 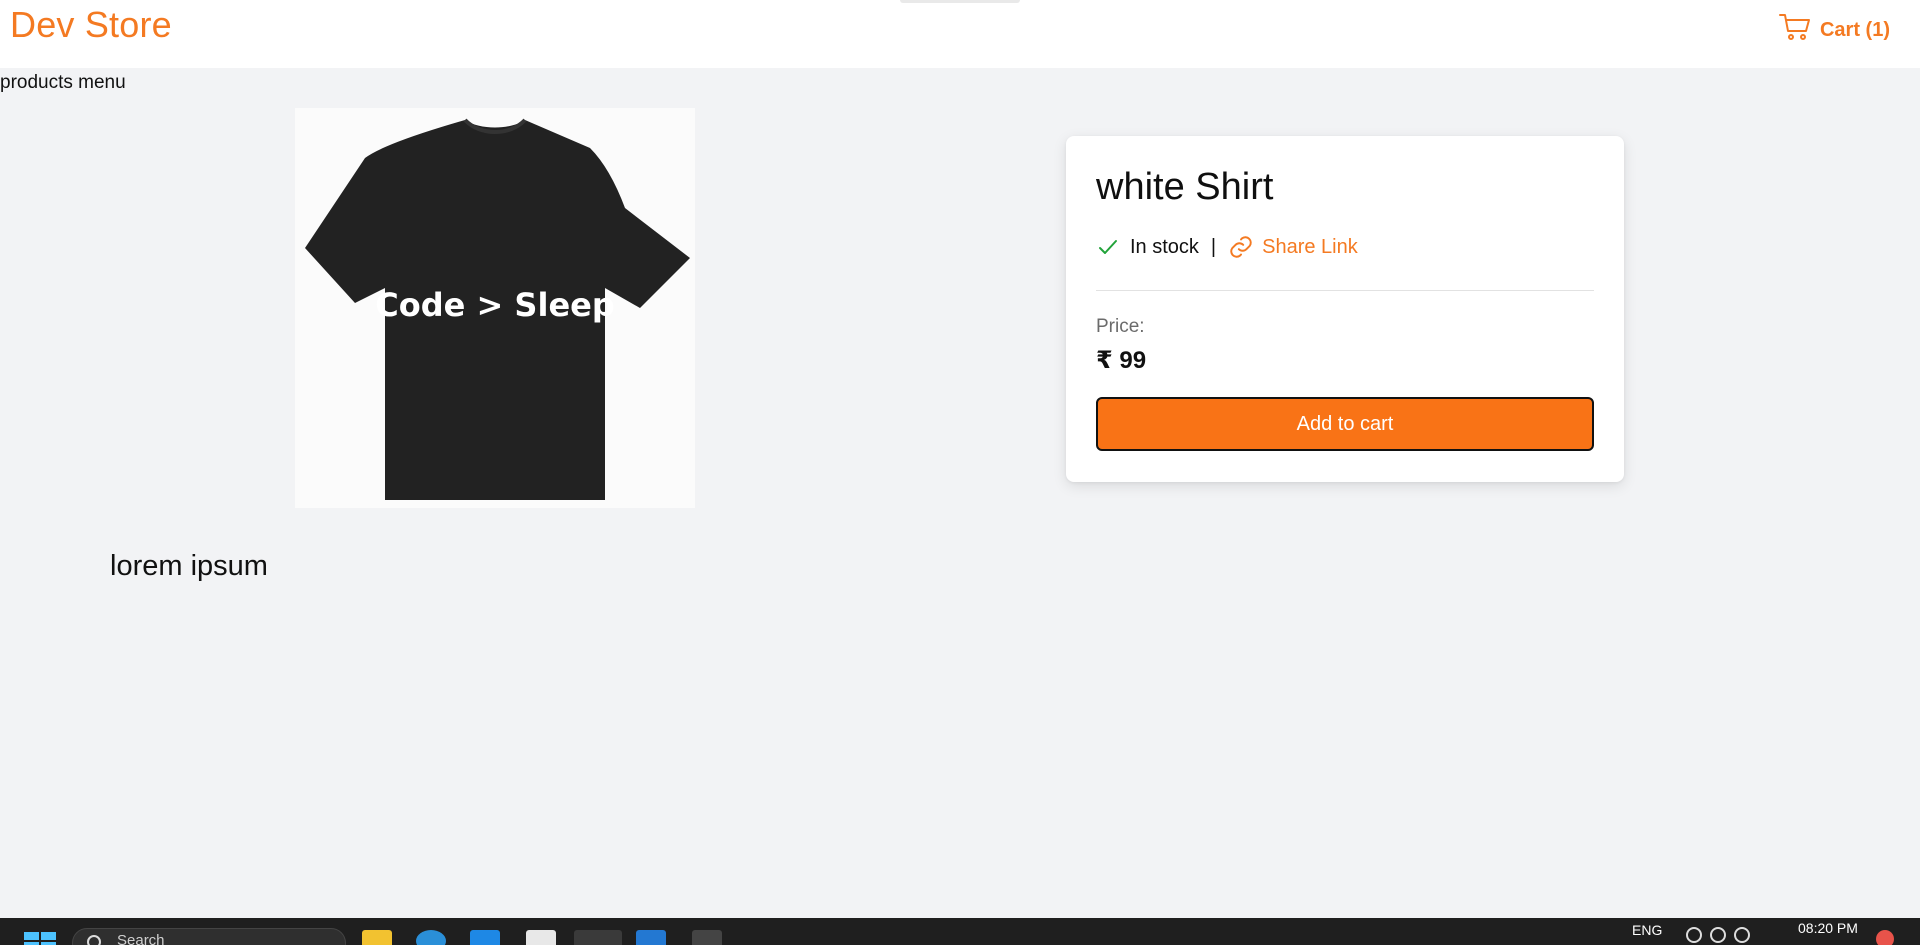 What do you see at coordinates (91, 25) in the screenshot?
I see `brand-logo: Dev Store` at bounding box center [91, 25].